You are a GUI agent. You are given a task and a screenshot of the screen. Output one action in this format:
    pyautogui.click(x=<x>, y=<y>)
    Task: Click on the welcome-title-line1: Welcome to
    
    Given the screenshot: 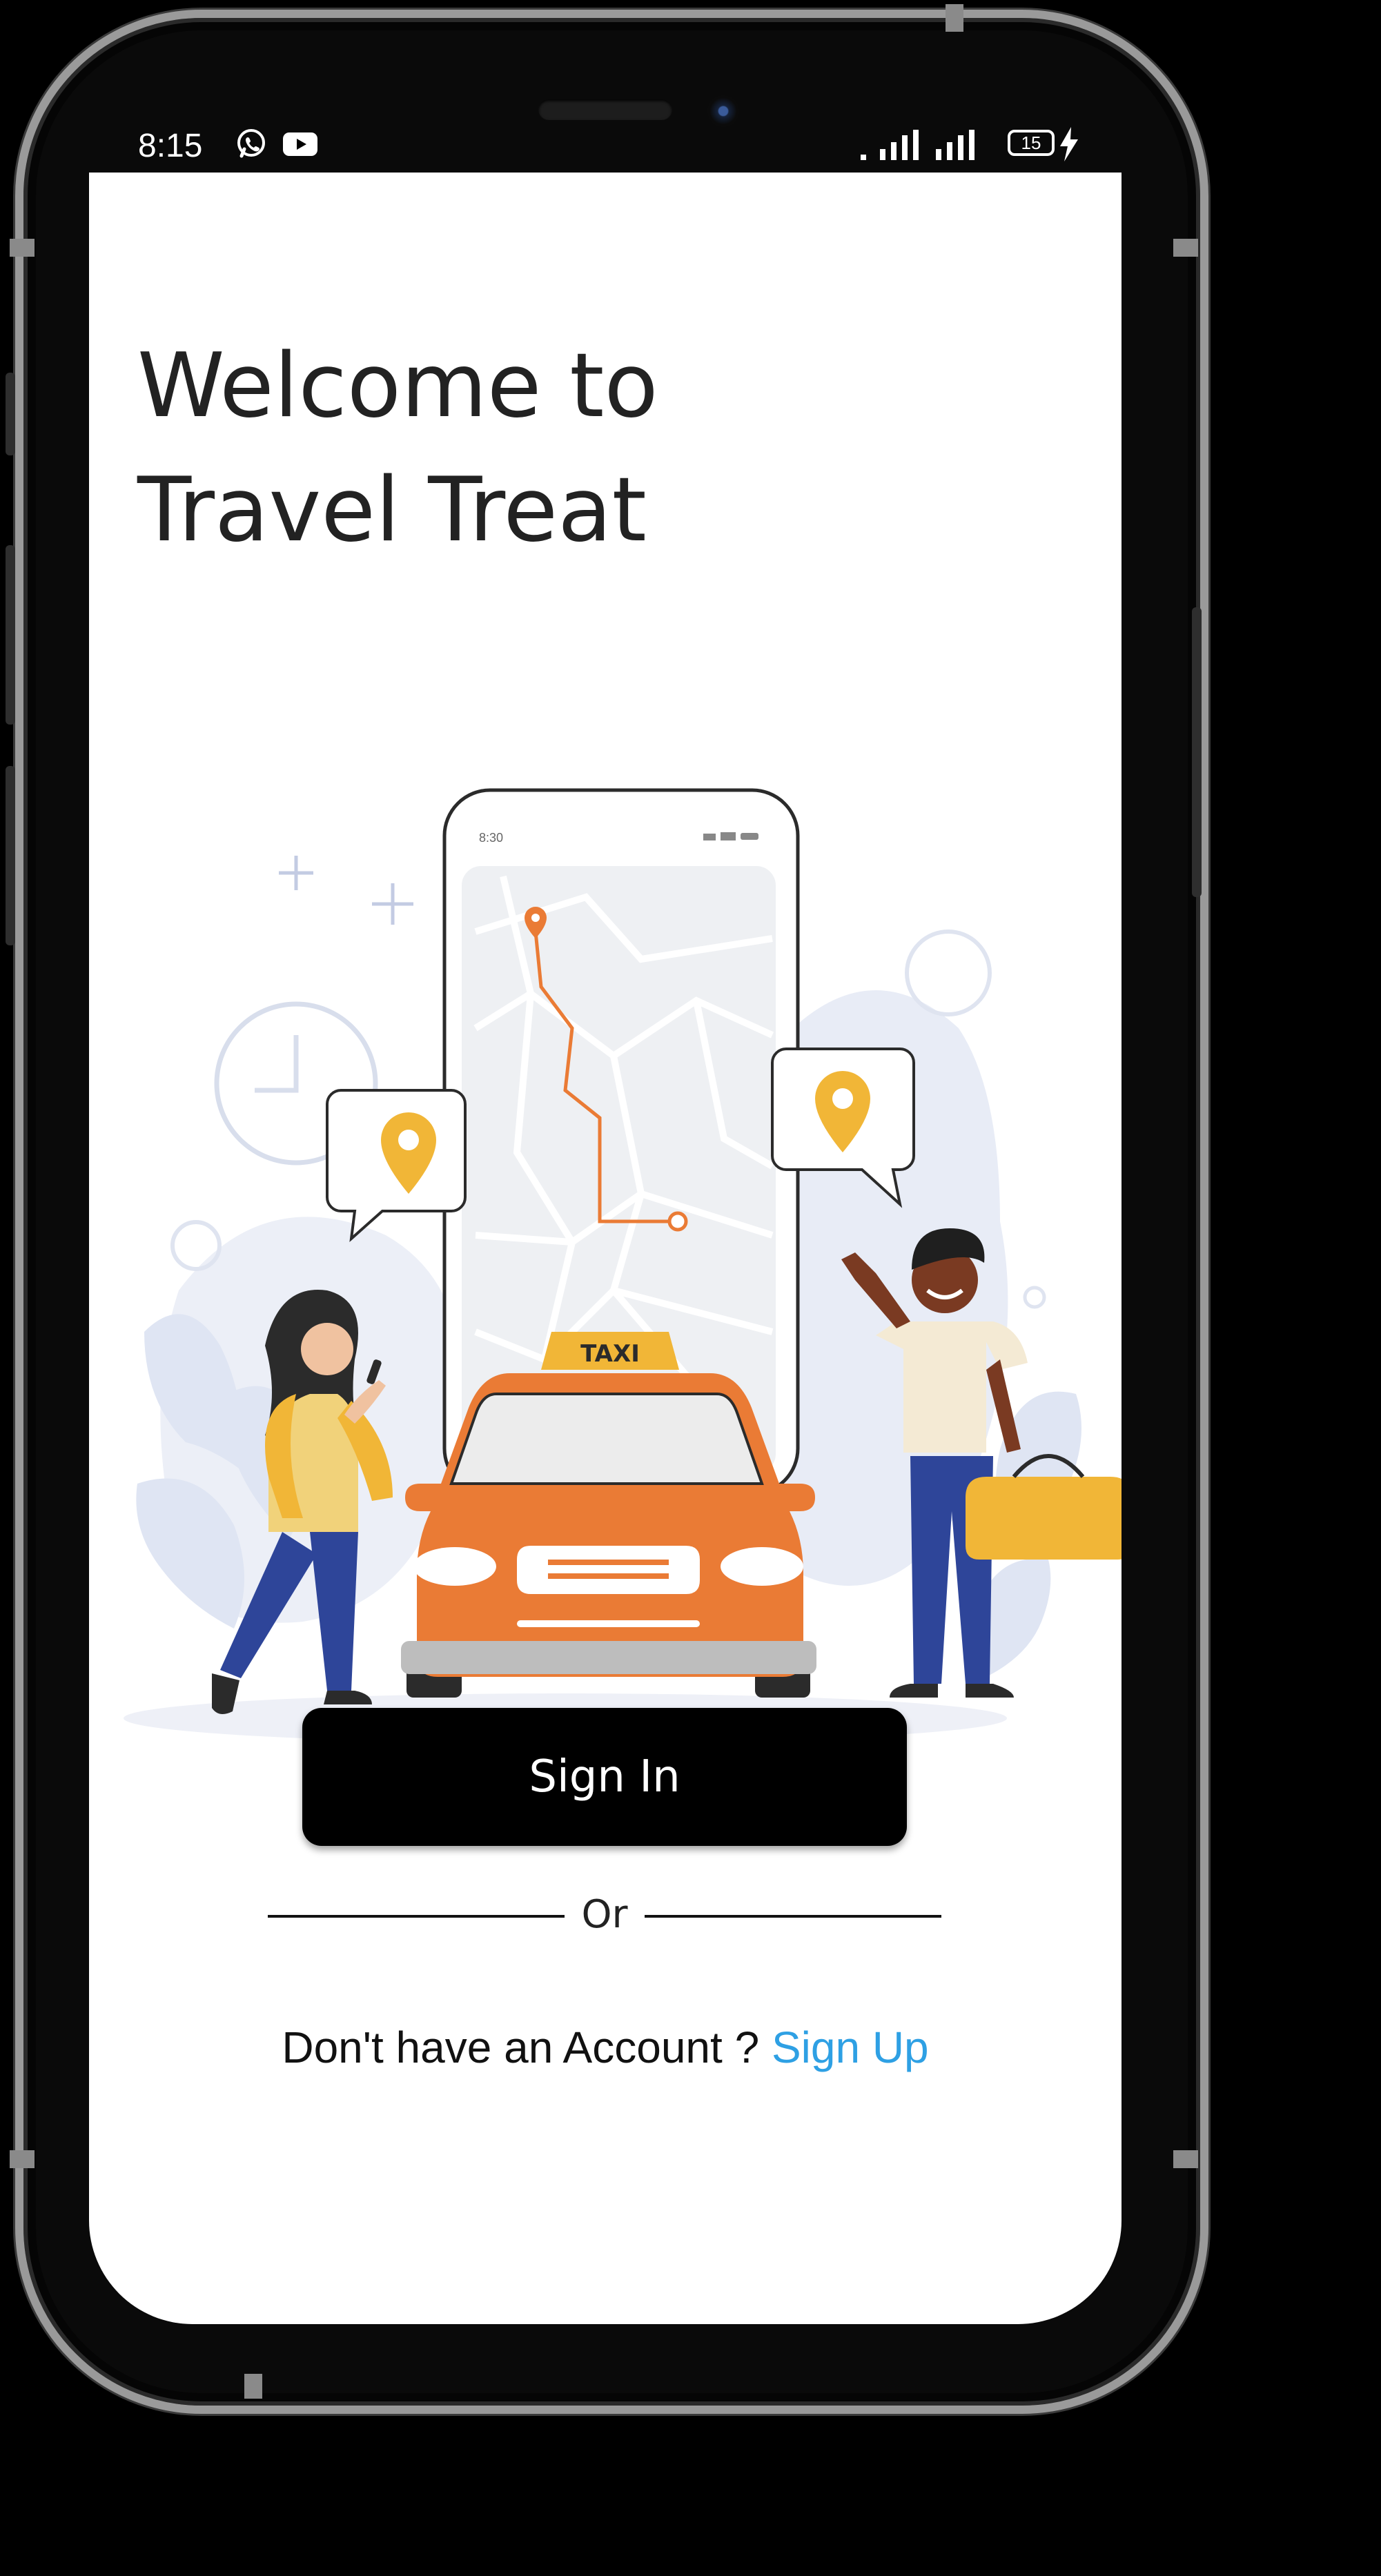 What is the action you would take?
    pyautogui.click(x=397, y=386)
    